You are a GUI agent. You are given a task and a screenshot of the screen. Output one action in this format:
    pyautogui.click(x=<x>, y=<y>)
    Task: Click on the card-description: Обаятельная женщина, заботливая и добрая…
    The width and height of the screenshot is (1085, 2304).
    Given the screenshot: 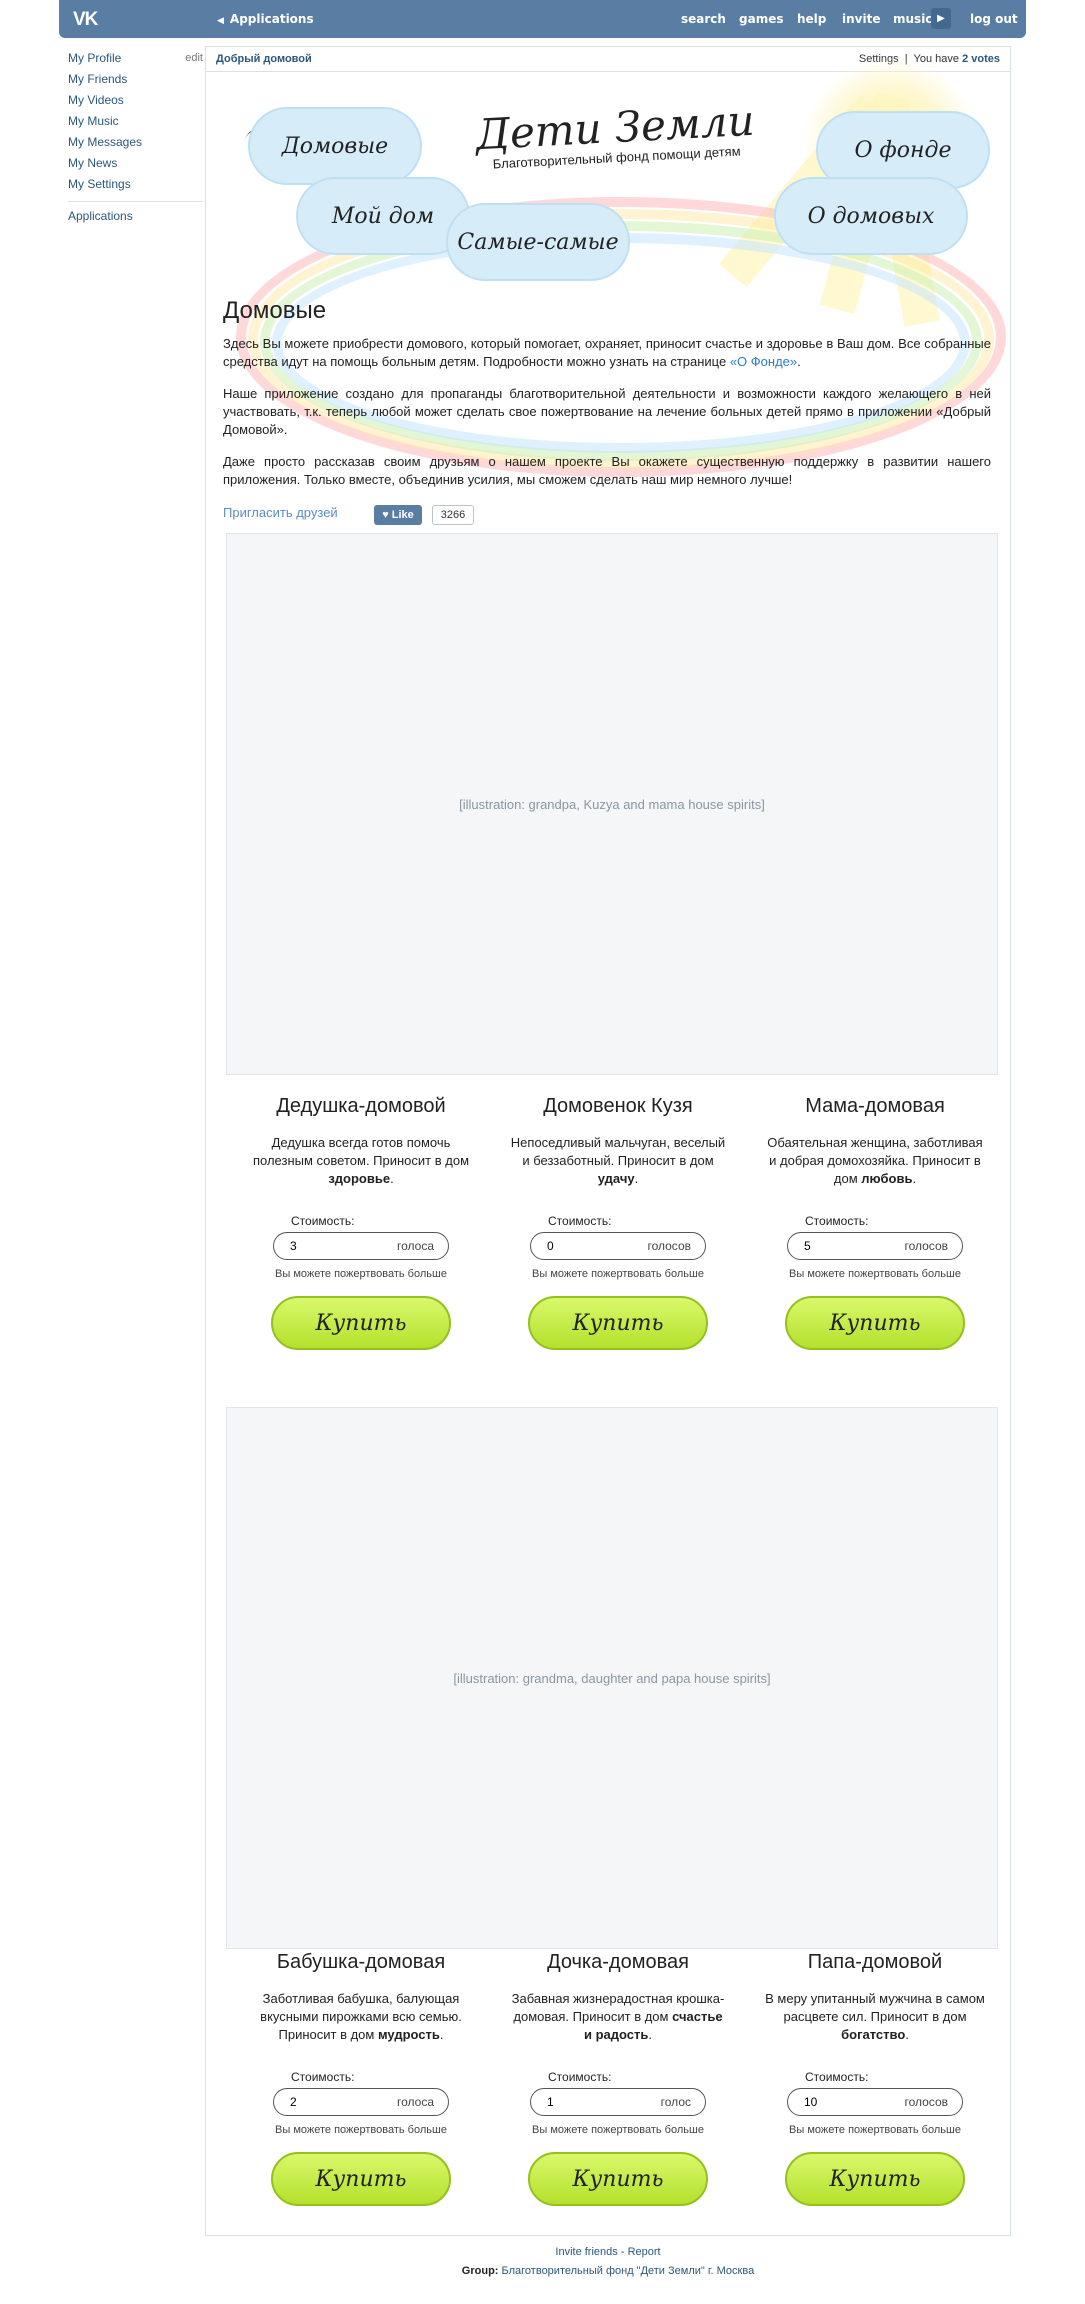 What is the action you would take?
    pyautogui.click(x=875, y=1161)
    